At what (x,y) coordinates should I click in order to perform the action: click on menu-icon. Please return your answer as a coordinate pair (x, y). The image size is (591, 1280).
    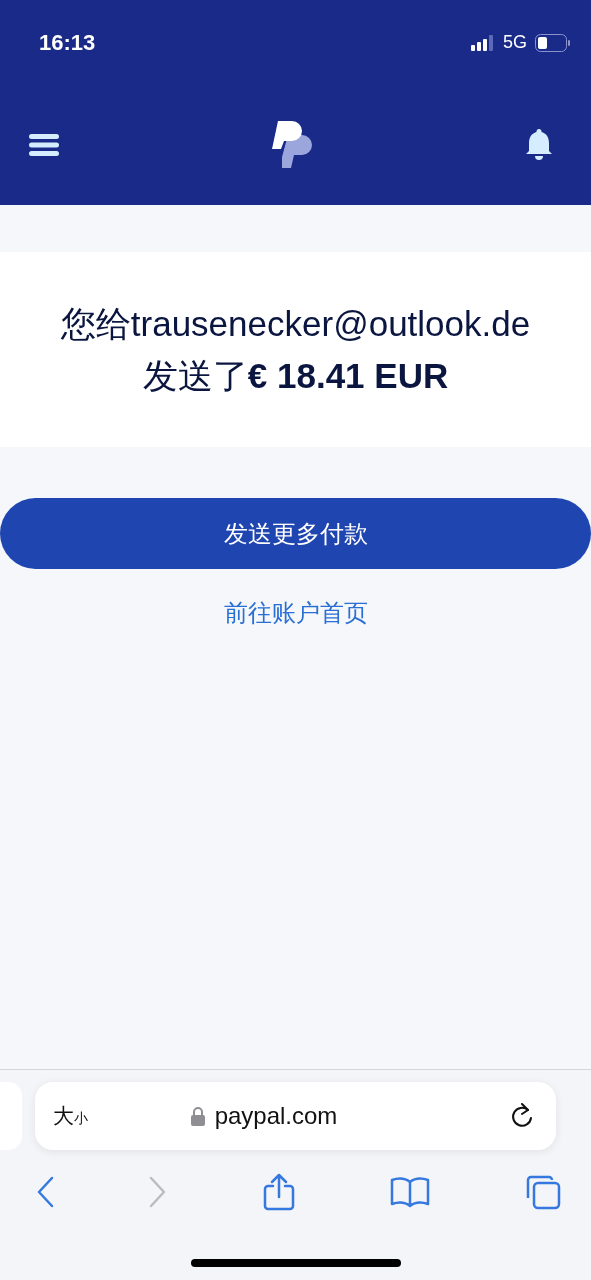
    Looking at the image, I should click on (44, 145).